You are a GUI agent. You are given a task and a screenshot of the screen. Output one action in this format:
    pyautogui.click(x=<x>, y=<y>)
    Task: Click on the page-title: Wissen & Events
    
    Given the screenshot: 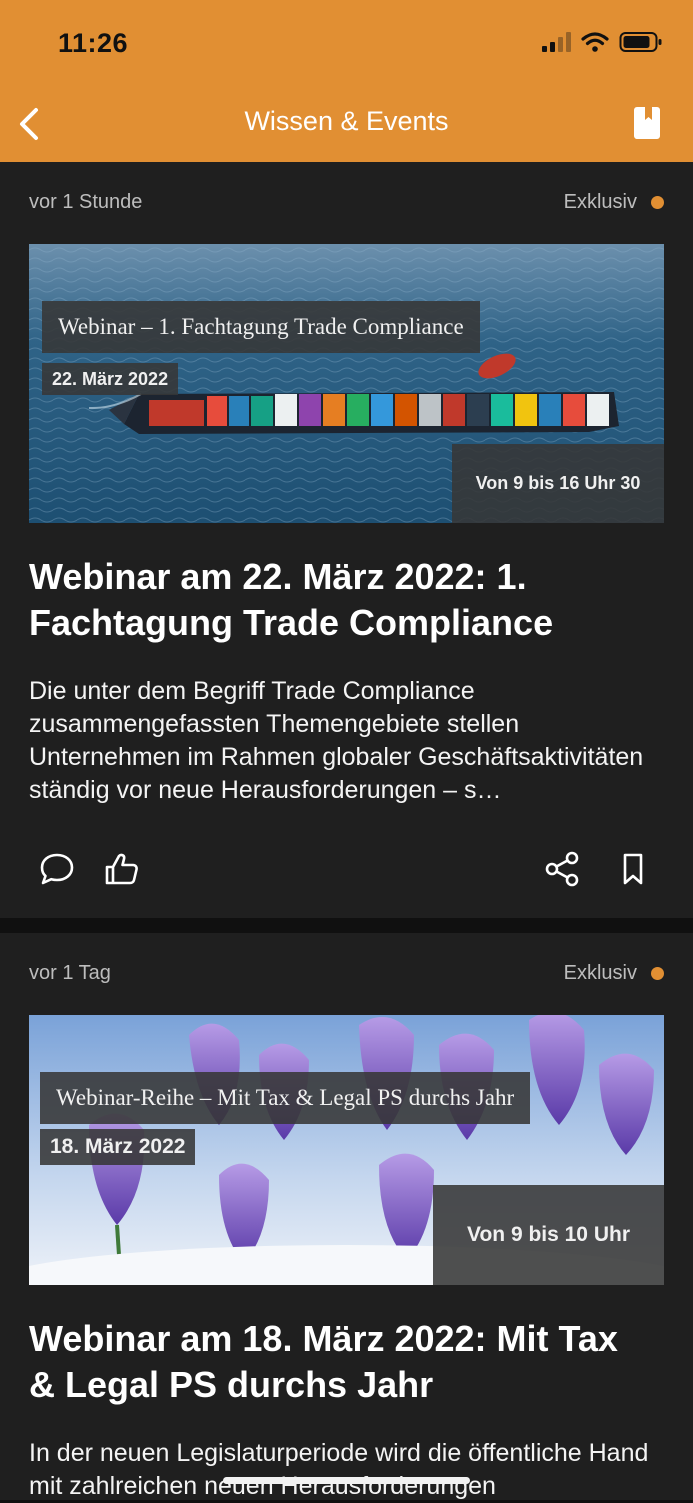 What is the action you would take?
    pyautogui.click(x=346, y=121)
    